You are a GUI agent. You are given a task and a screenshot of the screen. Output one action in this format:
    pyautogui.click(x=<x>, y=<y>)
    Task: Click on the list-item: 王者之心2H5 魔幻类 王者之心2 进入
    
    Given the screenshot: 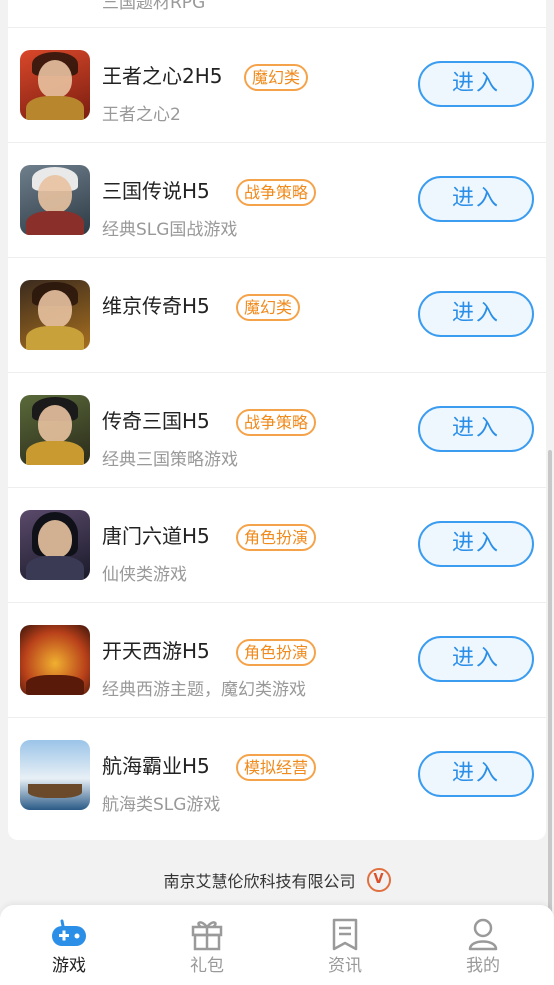 What is the action you would take?
    pyautogui.click(x=277, y=85)
    